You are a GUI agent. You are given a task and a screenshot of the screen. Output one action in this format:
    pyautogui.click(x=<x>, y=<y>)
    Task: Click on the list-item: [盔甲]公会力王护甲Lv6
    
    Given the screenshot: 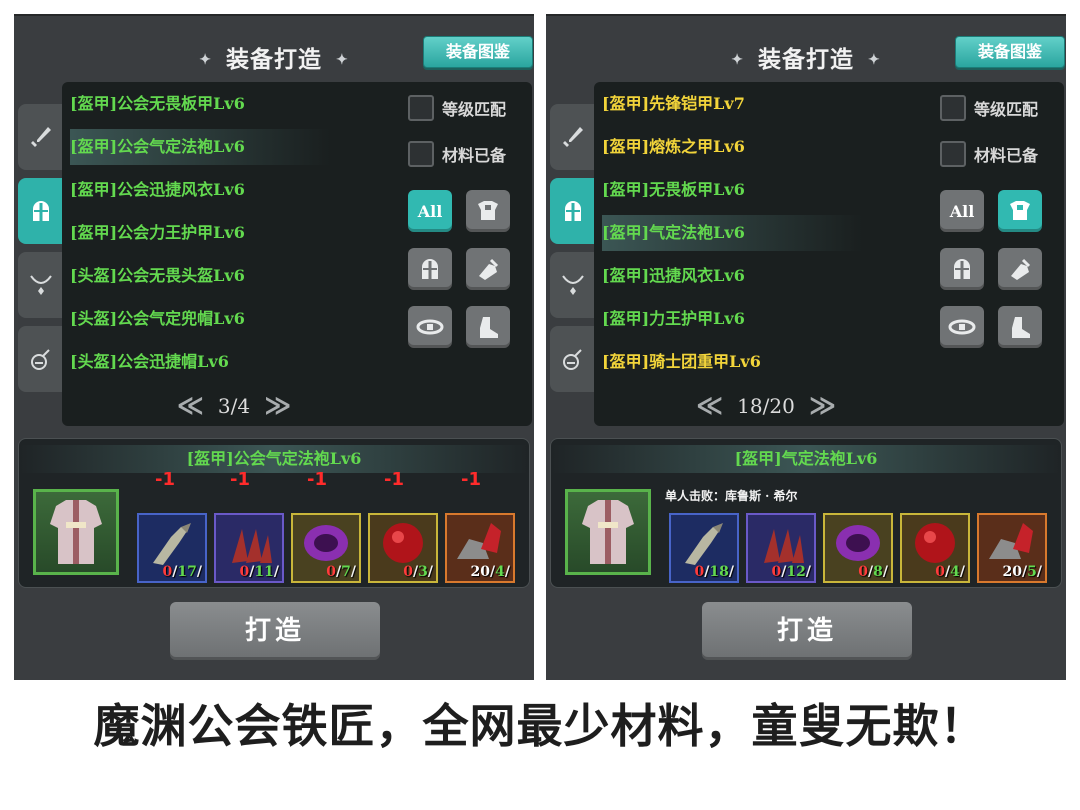 What is the action you would take?
    pyautogui.click(x=200, y=233)
    